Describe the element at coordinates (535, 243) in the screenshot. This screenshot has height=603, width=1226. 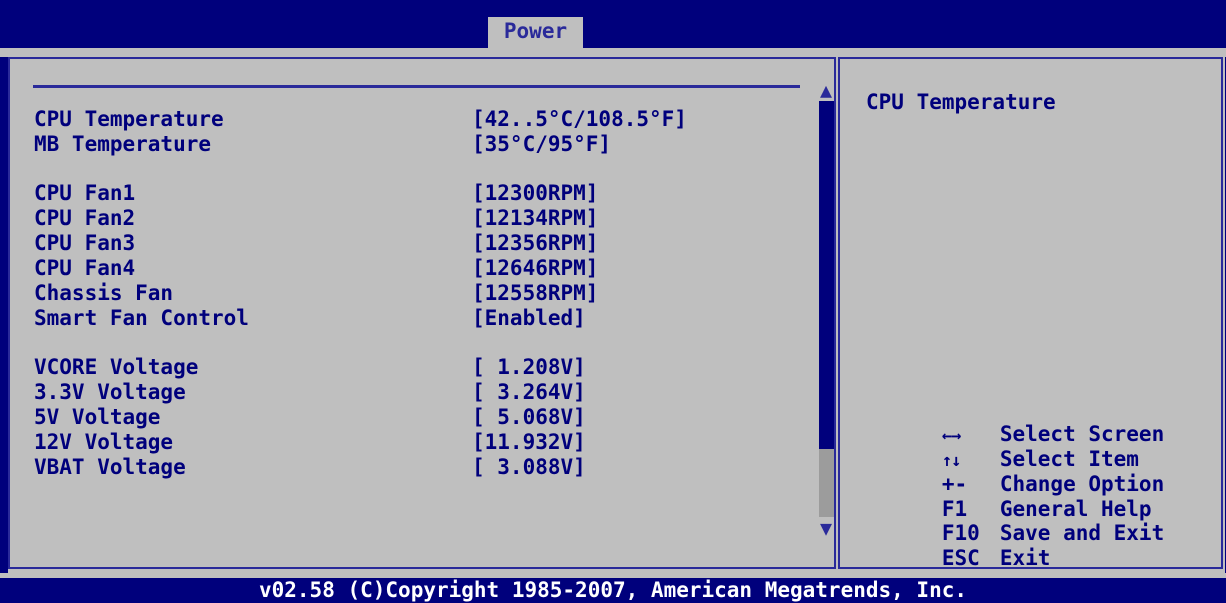
I see `sensor-value-cpu-fan3: [12356RPM]` at that location.